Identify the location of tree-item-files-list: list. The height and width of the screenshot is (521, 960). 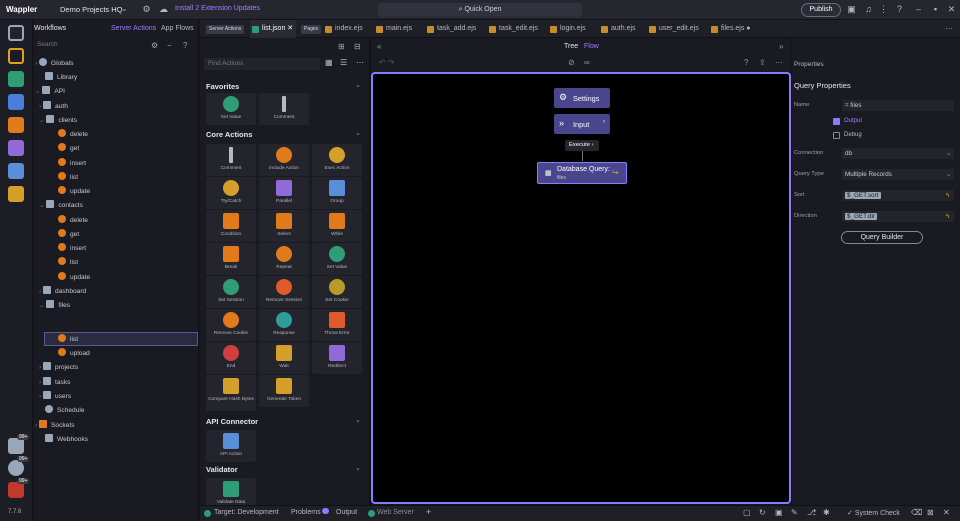
(121, 339).